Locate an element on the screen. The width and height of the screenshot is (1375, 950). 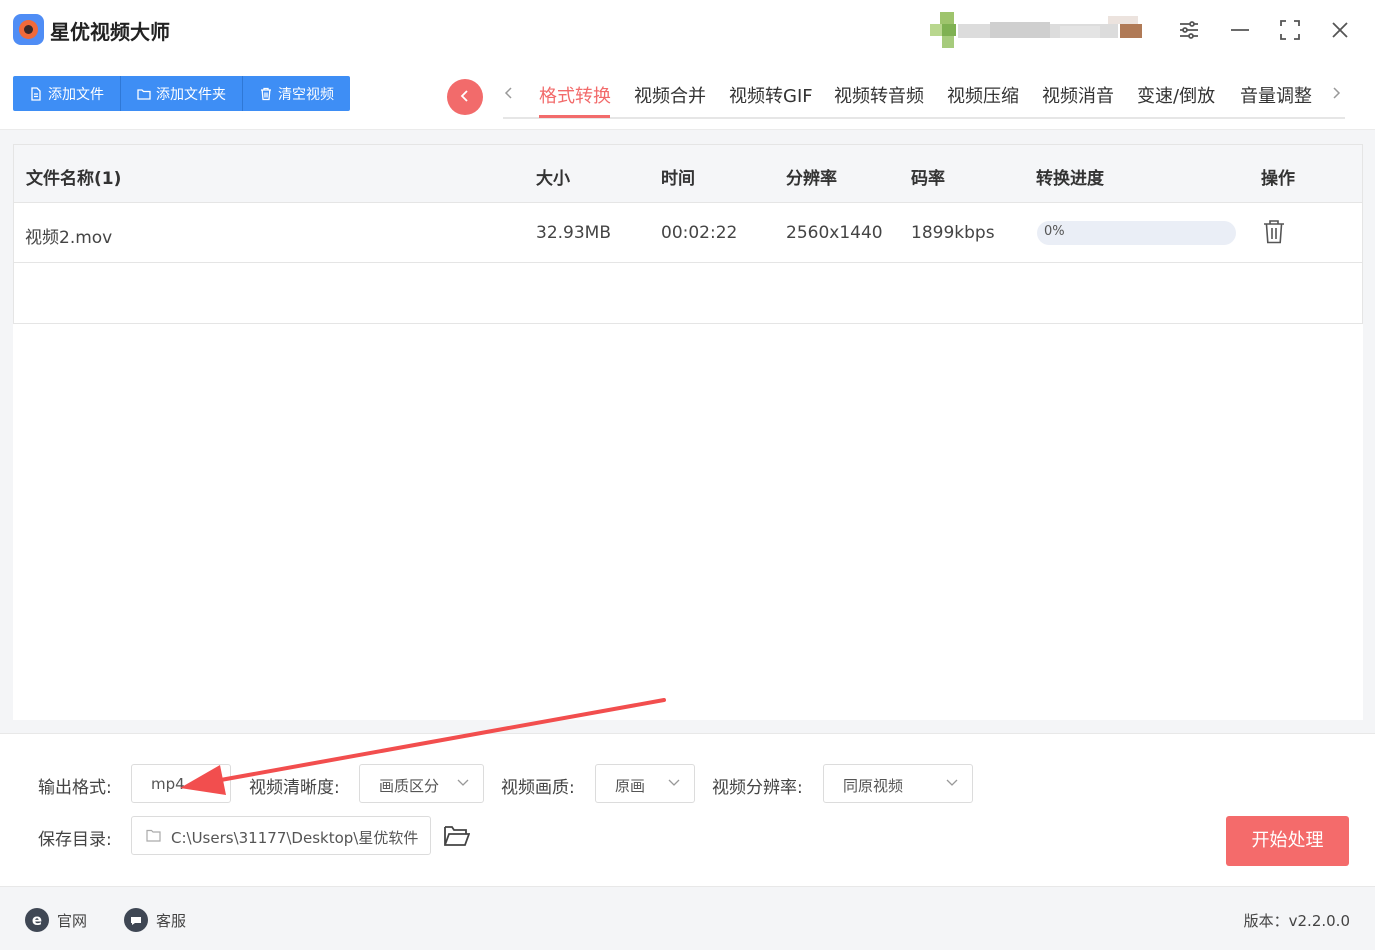
website-label: 官网 is located at coordinates (72, 920).